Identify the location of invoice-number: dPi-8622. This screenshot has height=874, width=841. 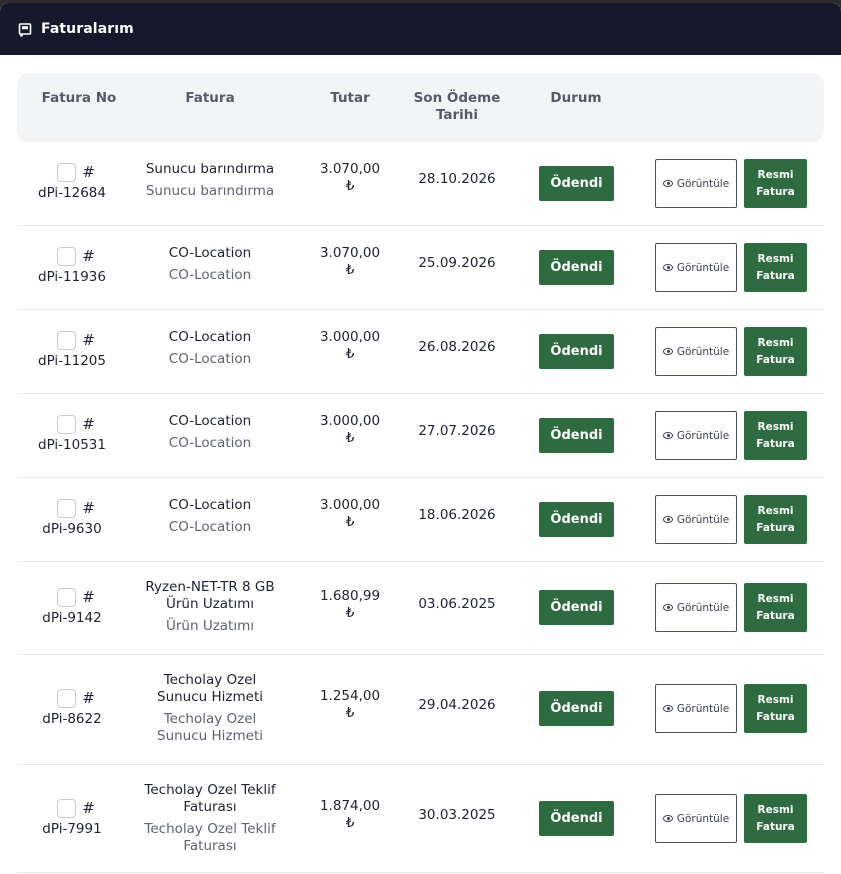
(72, 719).